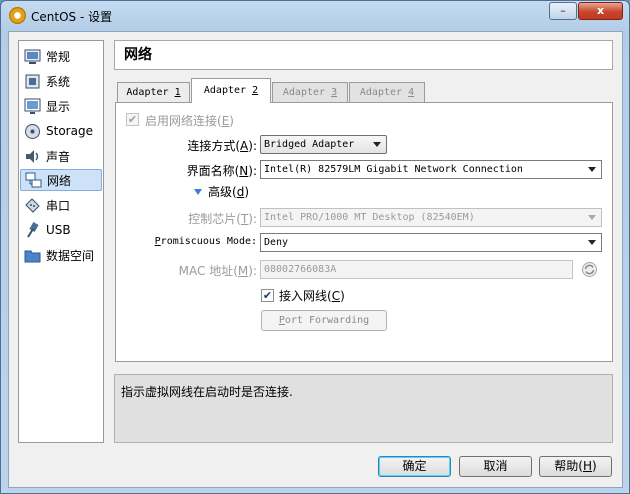 This screenshot has width=630, height=494. I want to click on sidebar-item-label: 声音, so click(58, 156).